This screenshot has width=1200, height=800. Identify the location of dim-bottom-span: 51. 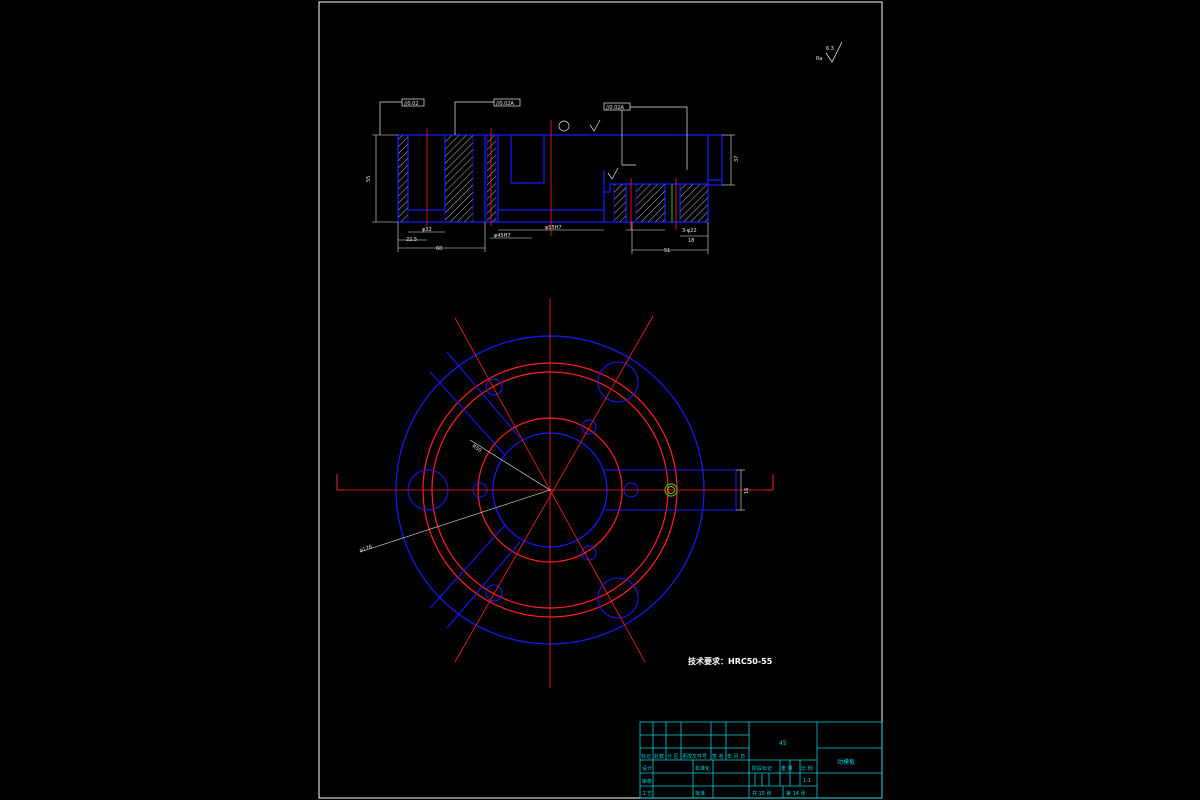
(667, 251).